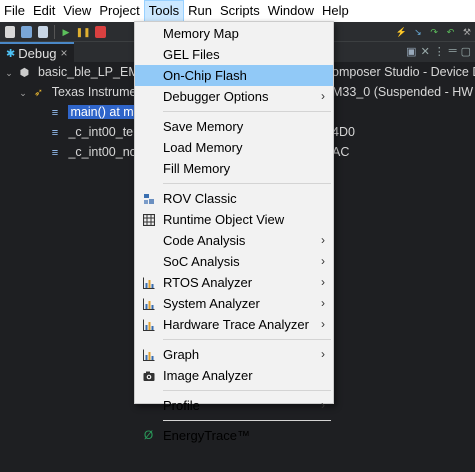 The width and height of the screenshot is (475, 472). Describe the element at coordinates (181, 405) in the screenshot. I see `menu-item-label: Profile` at that location.